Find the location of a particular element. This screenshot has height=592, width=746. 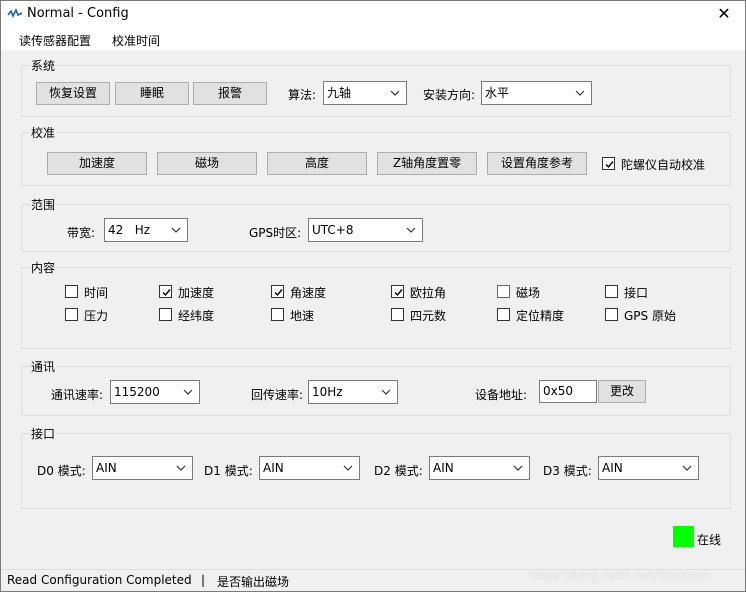

mount-direction-value: 水平 is located at coordinates (497, 93).